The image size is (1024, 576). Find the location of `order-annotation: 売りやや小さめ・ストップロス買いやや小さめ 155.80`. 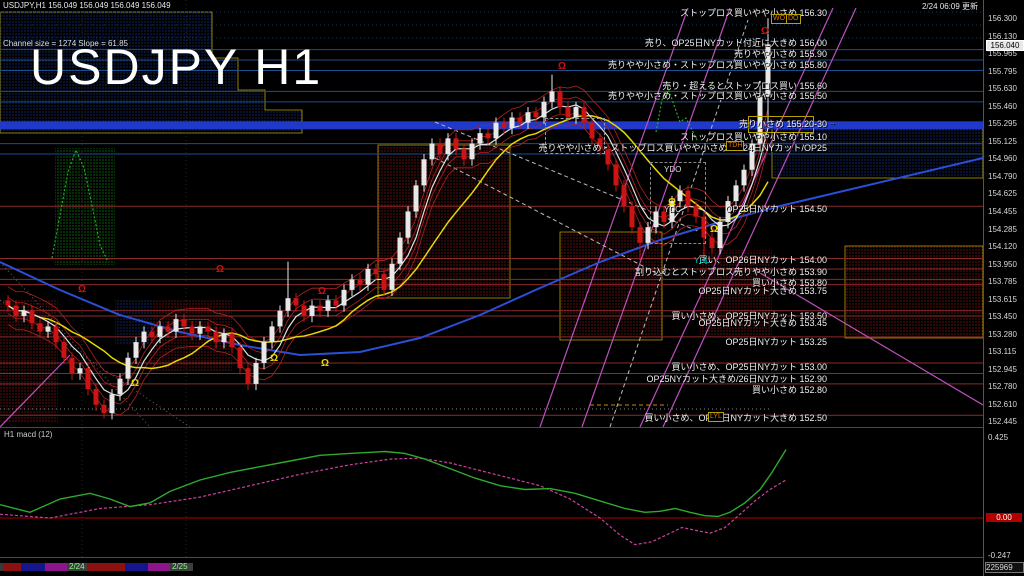

order-annotation: 売りやや小さめ・ストップロス買いやや小さめ 155.80 is located at coordinates (717, 65).